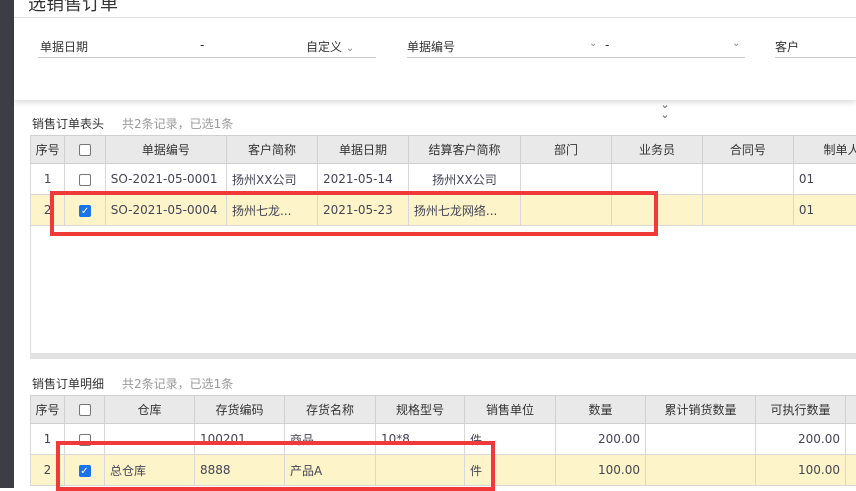 The image size is (856, 491). I want to click on highlight-box-detail-row, so click(275, 466).